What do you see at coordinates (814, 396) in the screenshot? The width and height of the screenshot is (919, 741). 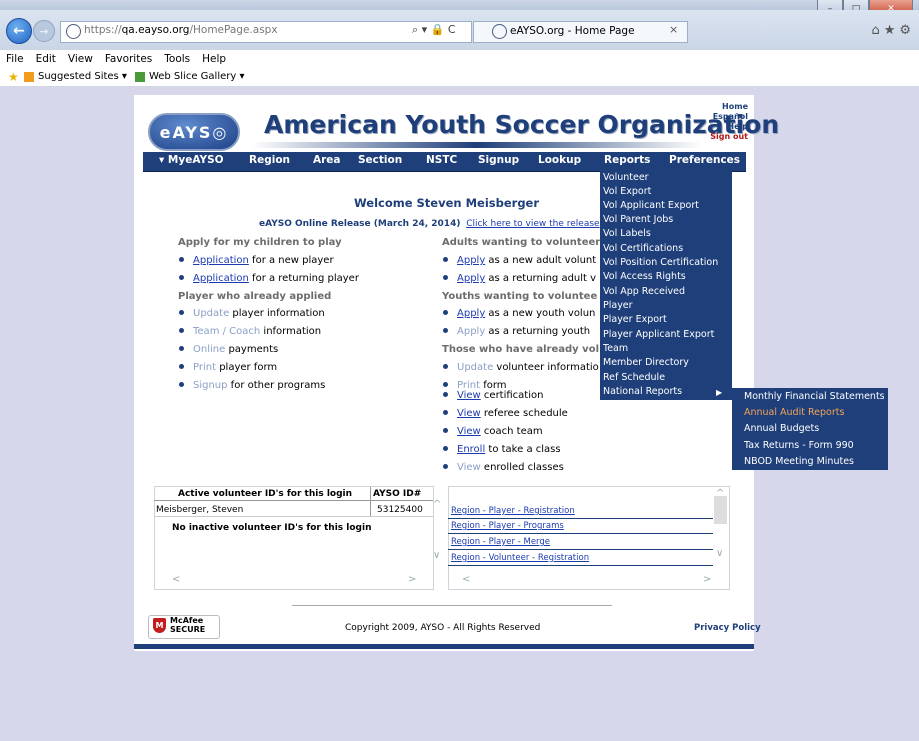 I see `submenu-monthly-financial-statements: Monthly Financial Statements` at bounding box center [814, 396].